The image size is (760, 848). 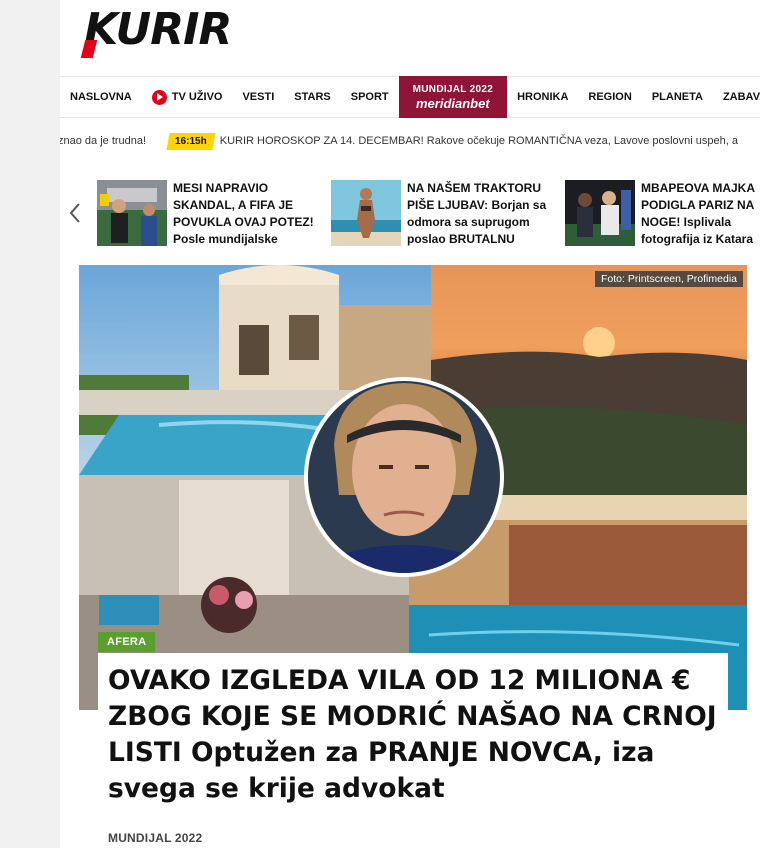 I want to click on nav-item-tv-uzivo: TV UŽIVO, so click(x=187, y=97).